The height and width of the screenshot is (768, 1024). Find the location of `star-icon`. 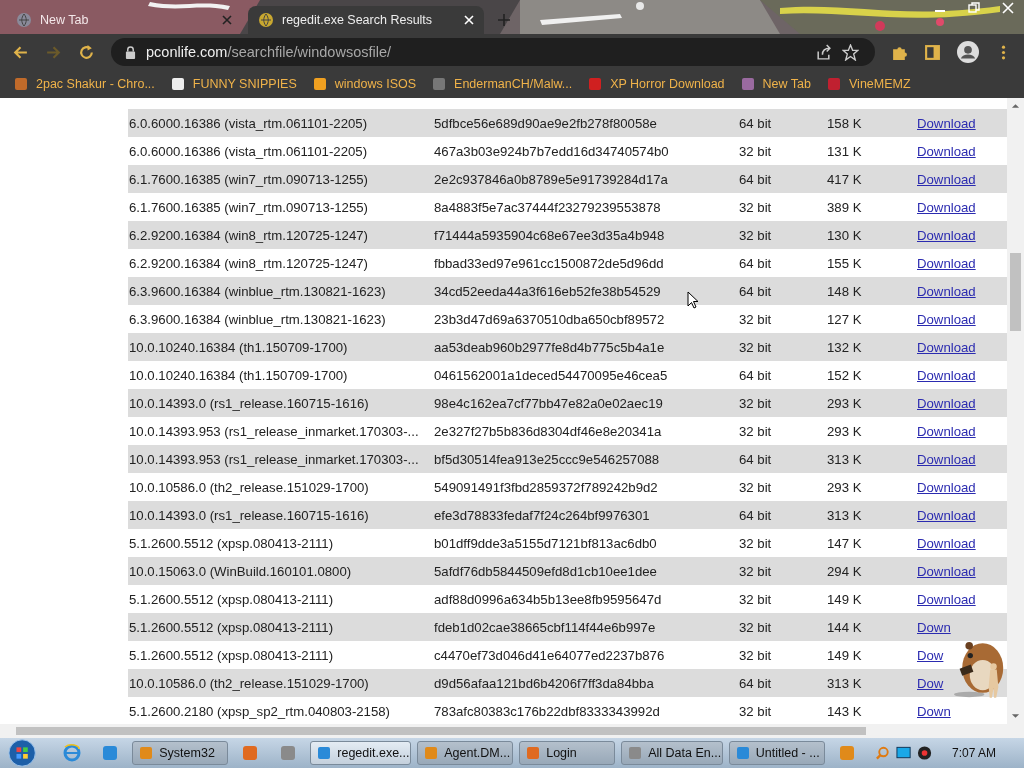

star-icon is located at coordinates (850, 52).